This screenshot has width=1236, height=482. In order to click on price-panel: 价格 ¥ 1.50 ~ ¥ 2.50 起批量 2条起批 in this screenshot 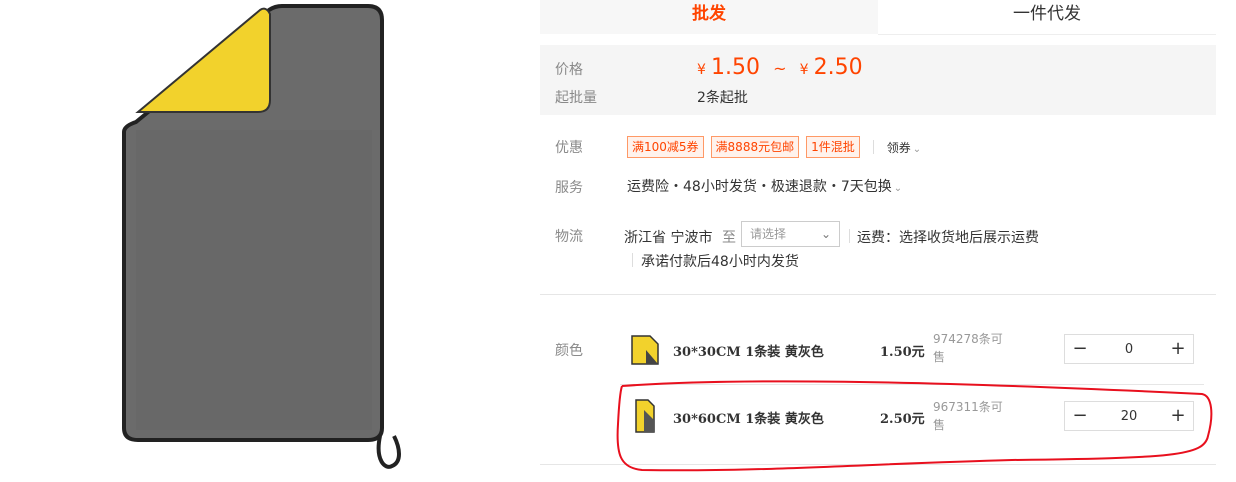, I will do `click(878, 80)`.